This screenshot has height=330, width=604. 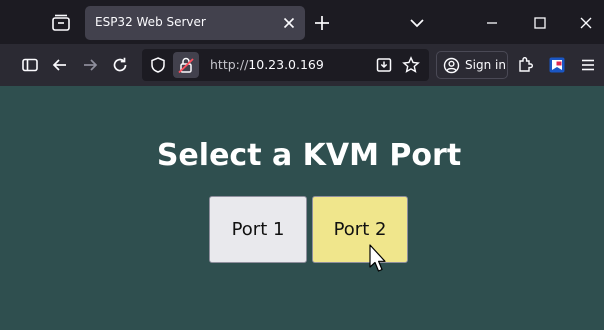 I want to click on star-icon, so click(x=411, y=65).